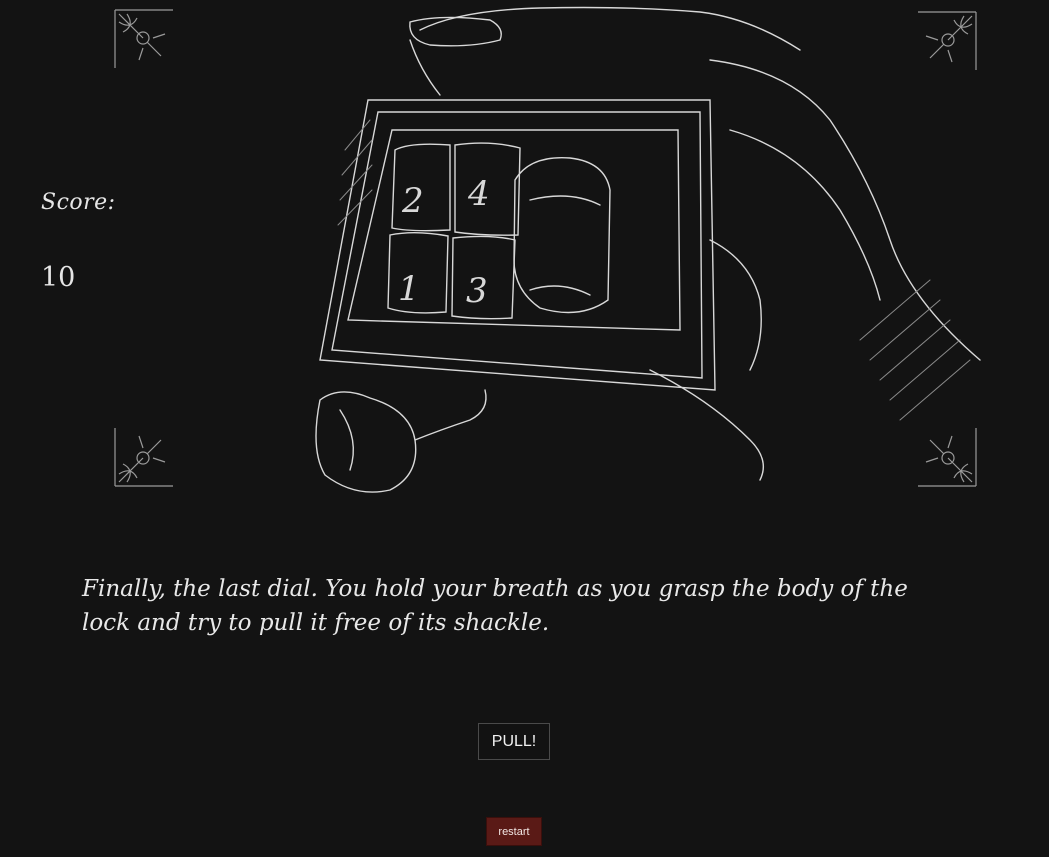  Describe the element at coordinates (477, 291) in the screenshot. I see `dial-digit-bottom-2: 3` at that location.